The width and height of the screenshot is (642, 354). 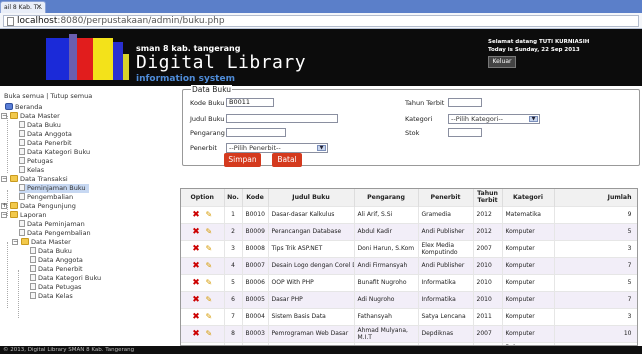 I want to click on cell-pengarang: Fathansyah, so click(x=386, y=316).